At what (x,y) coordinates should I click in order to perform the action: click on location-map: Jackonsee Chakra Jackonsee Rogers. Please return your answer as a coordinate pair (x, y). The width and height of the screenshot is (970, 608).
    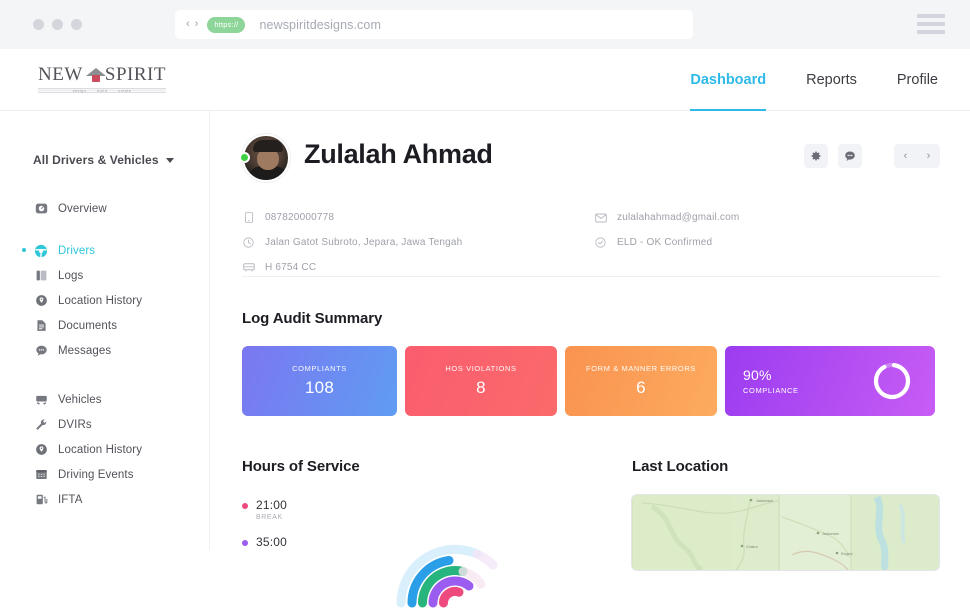
    Looking at the image, I should click on (785, 532).